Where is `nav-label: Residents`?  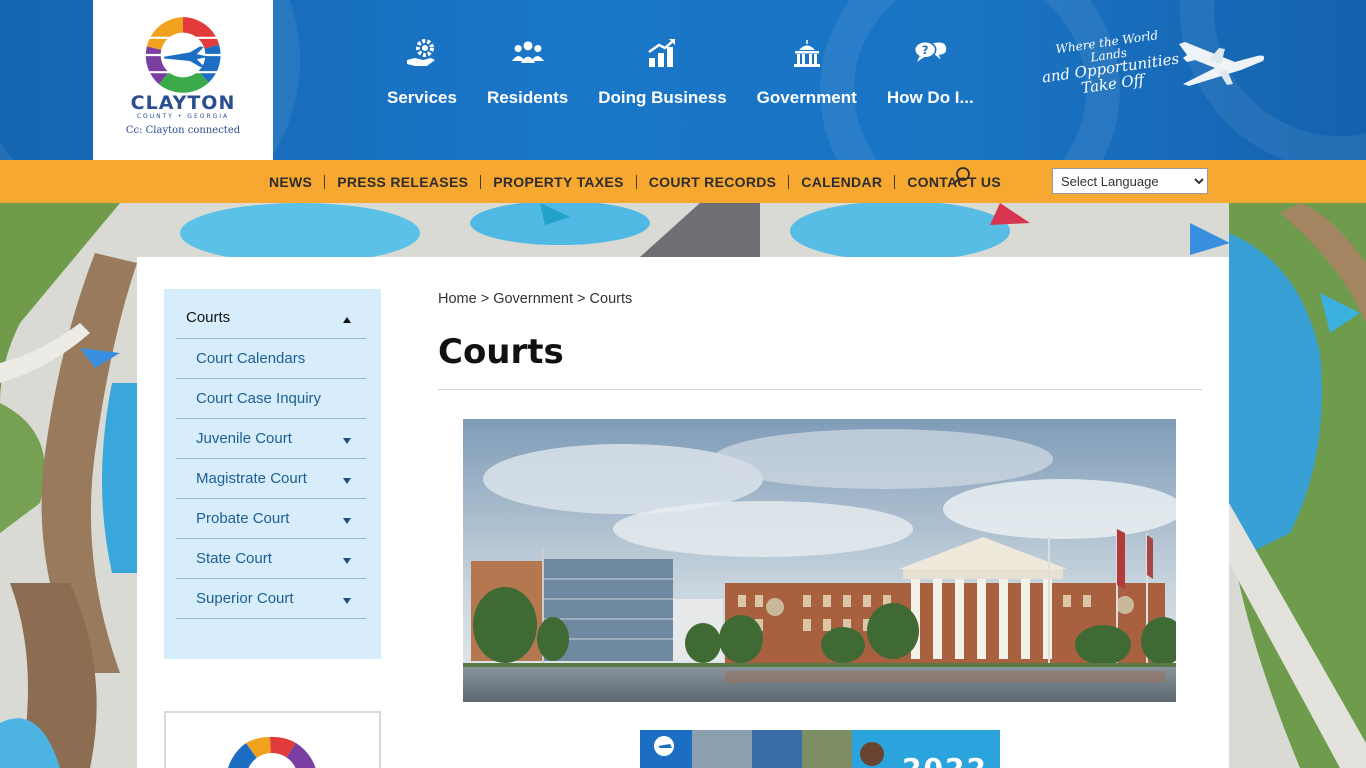
nav-label: Residents is located at coordinates (527, 97).